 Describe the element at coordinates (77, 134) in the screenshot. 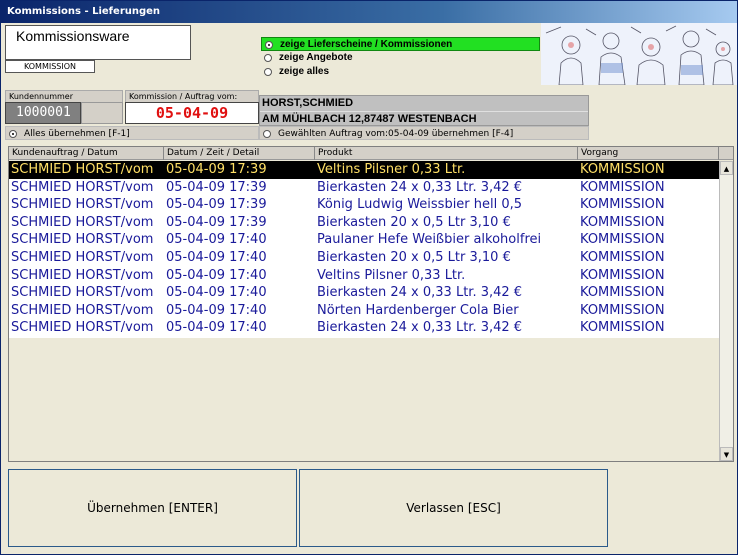

I see `take-all-label: Alles übernehmen [F-1]` at that location.